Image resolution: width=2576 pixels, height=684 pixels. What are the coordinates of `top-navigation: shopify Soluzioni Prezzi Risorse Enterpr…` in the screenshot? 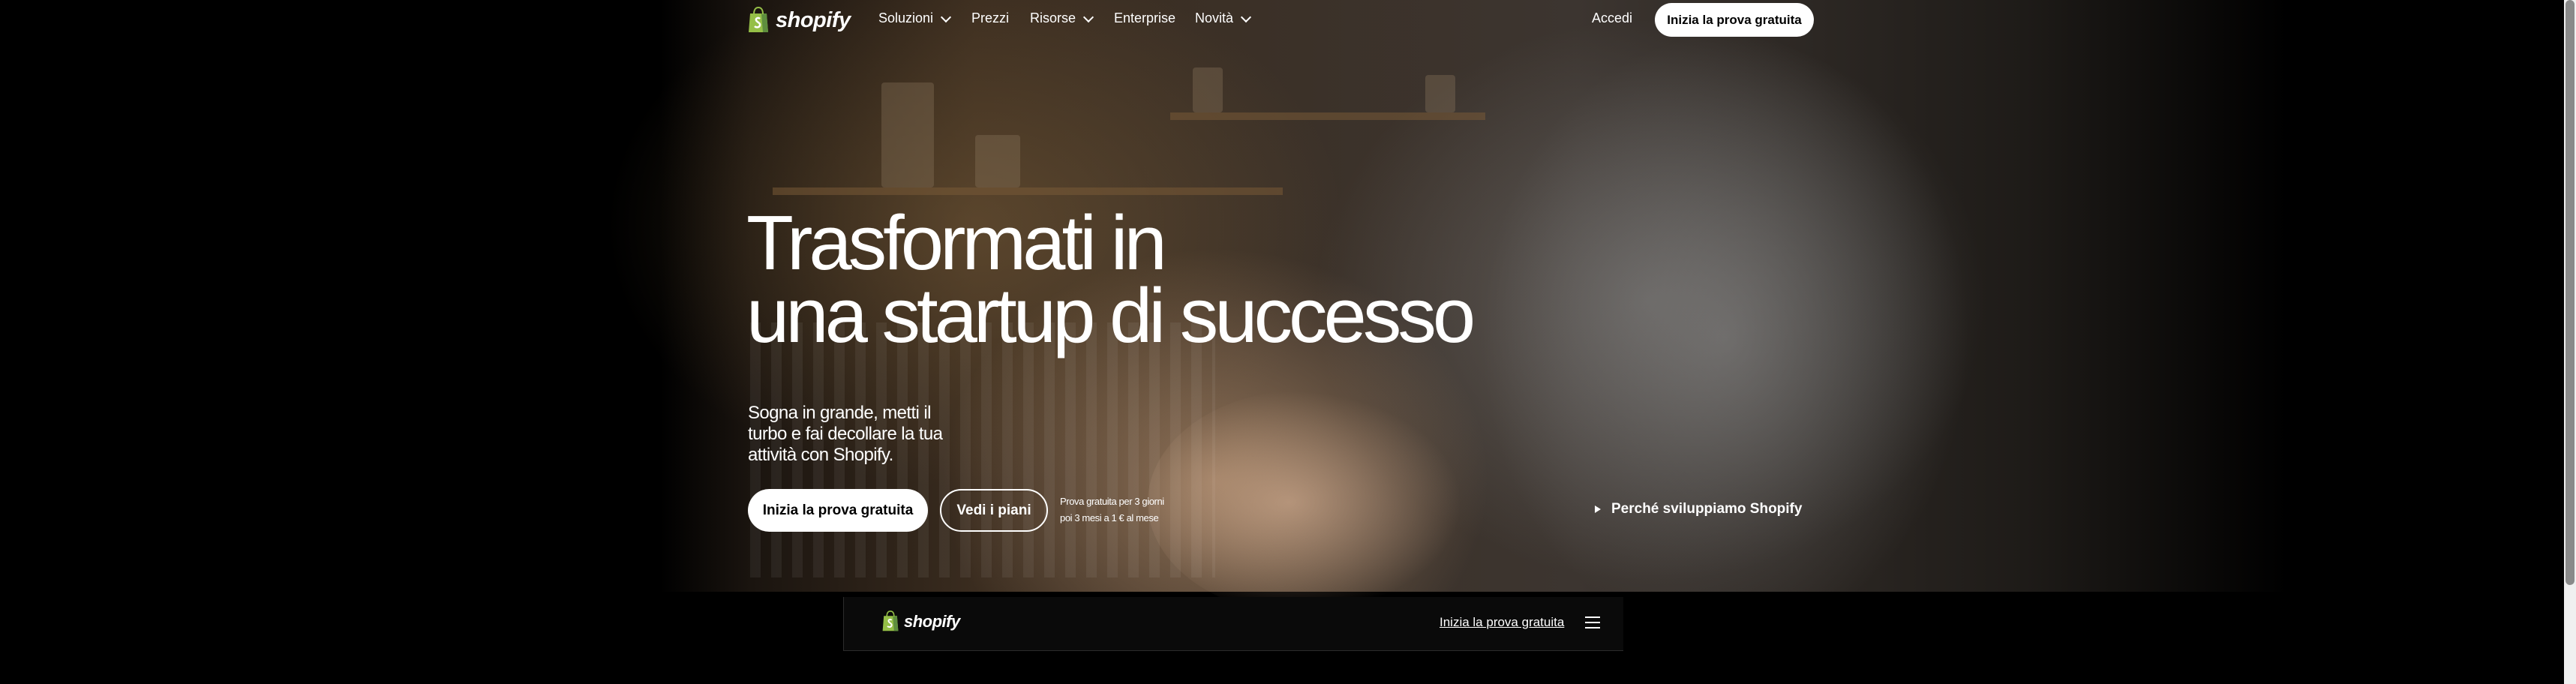 It's located at (1282, 20).